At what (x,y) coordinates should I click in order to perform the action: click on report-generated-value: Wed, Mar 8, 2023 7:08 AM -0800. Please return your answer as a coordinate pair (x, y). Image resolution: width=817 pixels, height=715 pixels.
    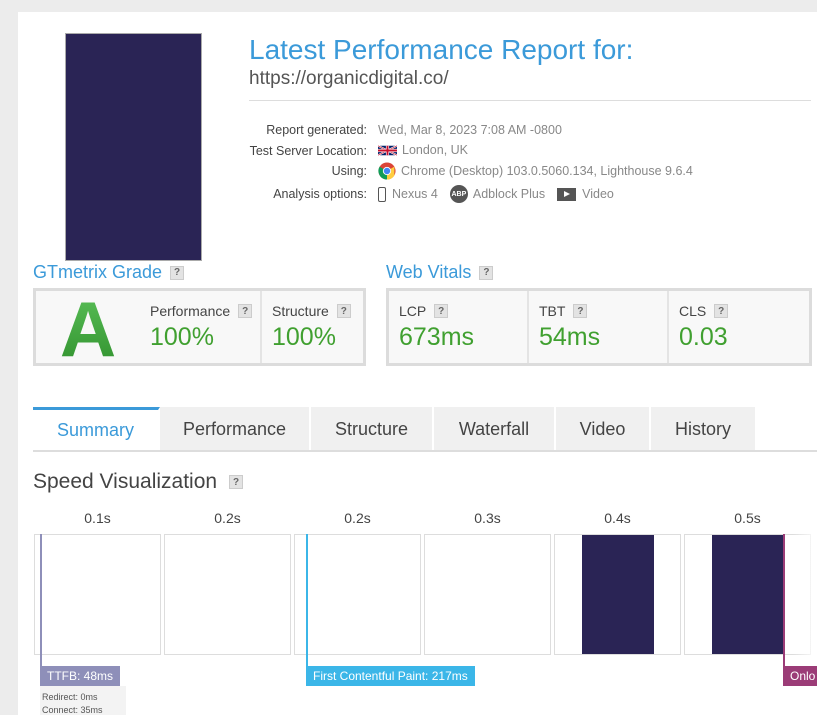
    Looking at the image, I should click on (470, 130).